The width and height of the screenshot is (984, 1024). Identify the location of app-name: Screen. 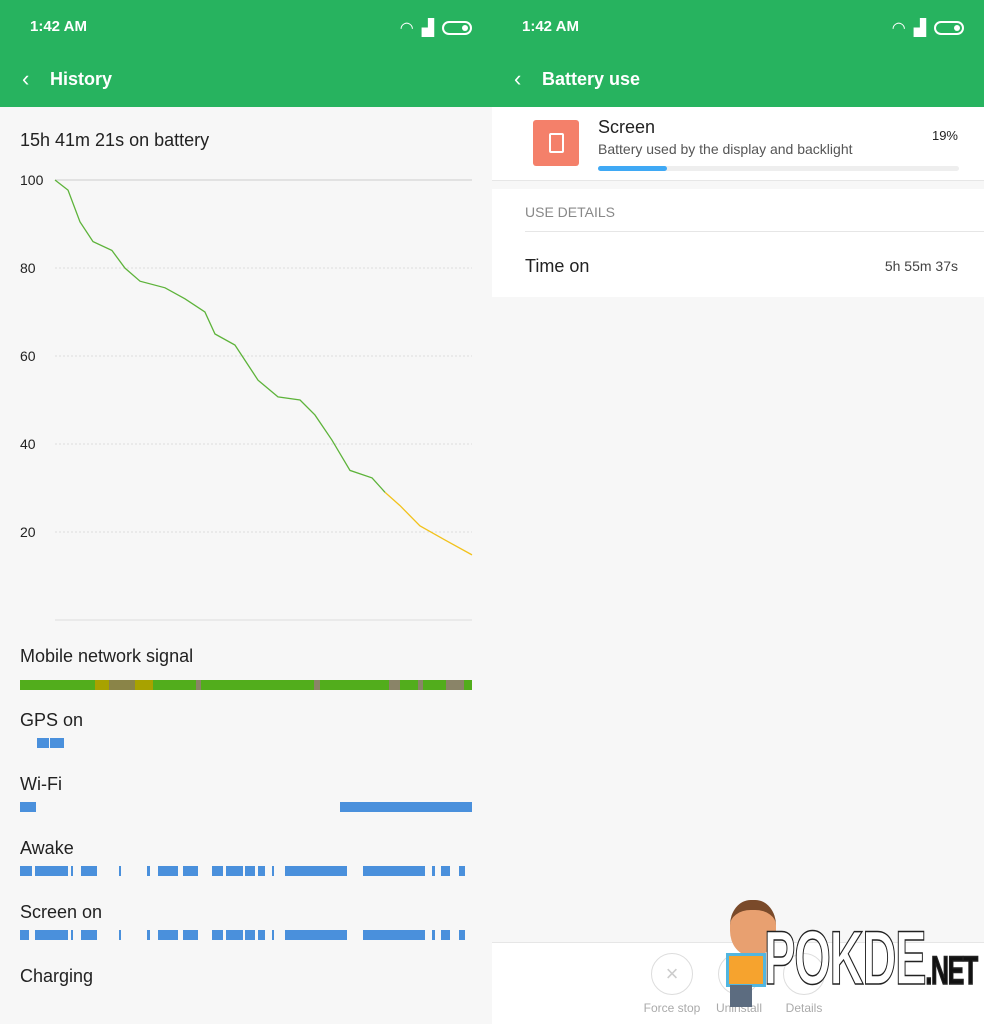
(627, 127).